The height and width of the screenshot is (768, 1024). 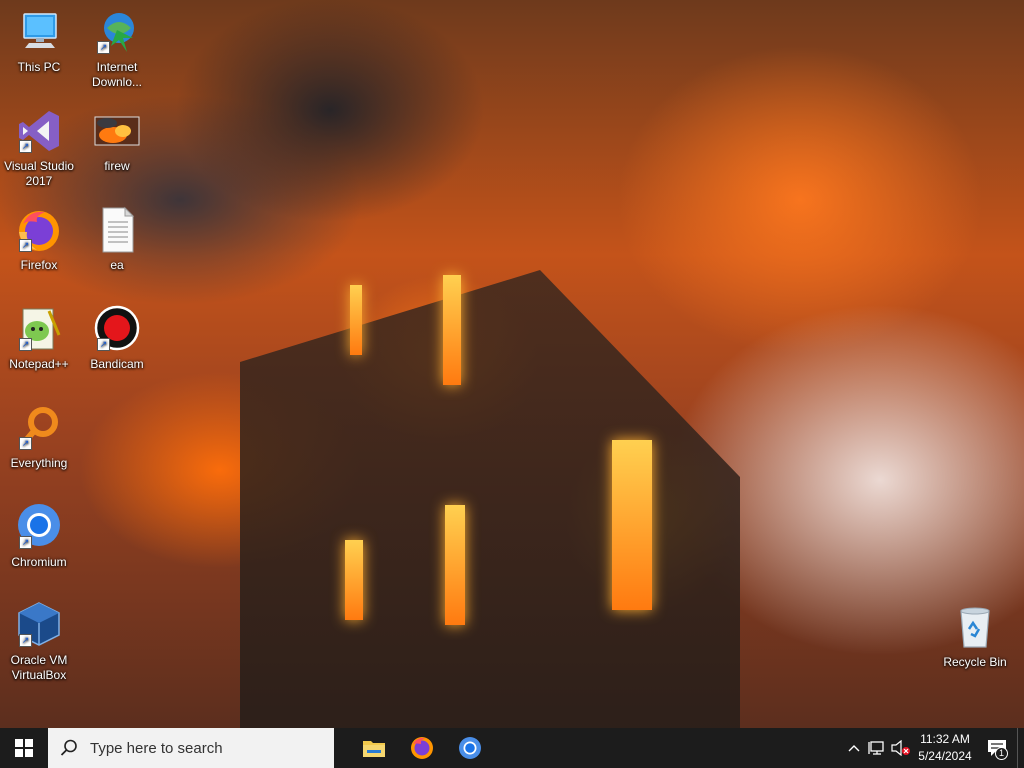 I want to click on chromium-icon, so click(x=470, y=748).